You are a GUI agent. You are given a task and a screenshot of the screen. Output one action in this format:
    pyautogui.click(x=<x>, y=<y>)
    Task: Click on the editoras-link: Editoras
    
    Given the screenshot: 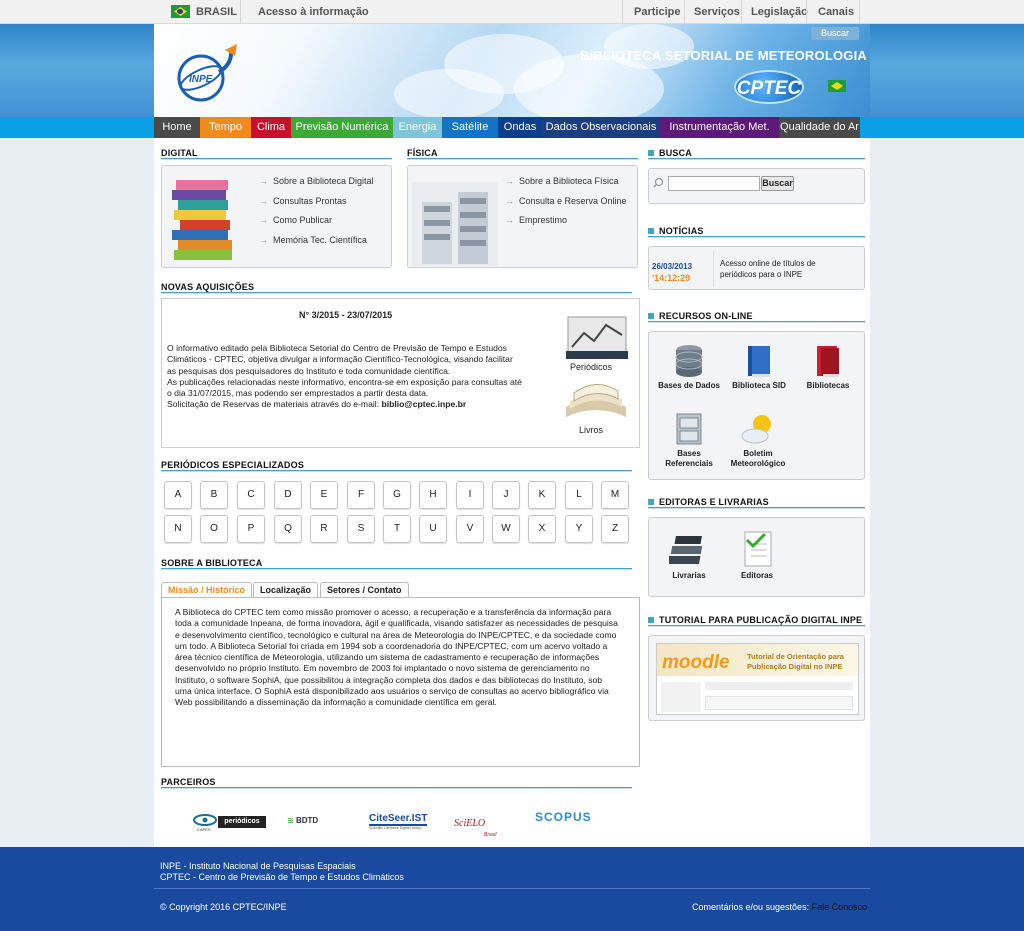 What is the action you would take?
    pyautogui.click(x=757, y=555)
    